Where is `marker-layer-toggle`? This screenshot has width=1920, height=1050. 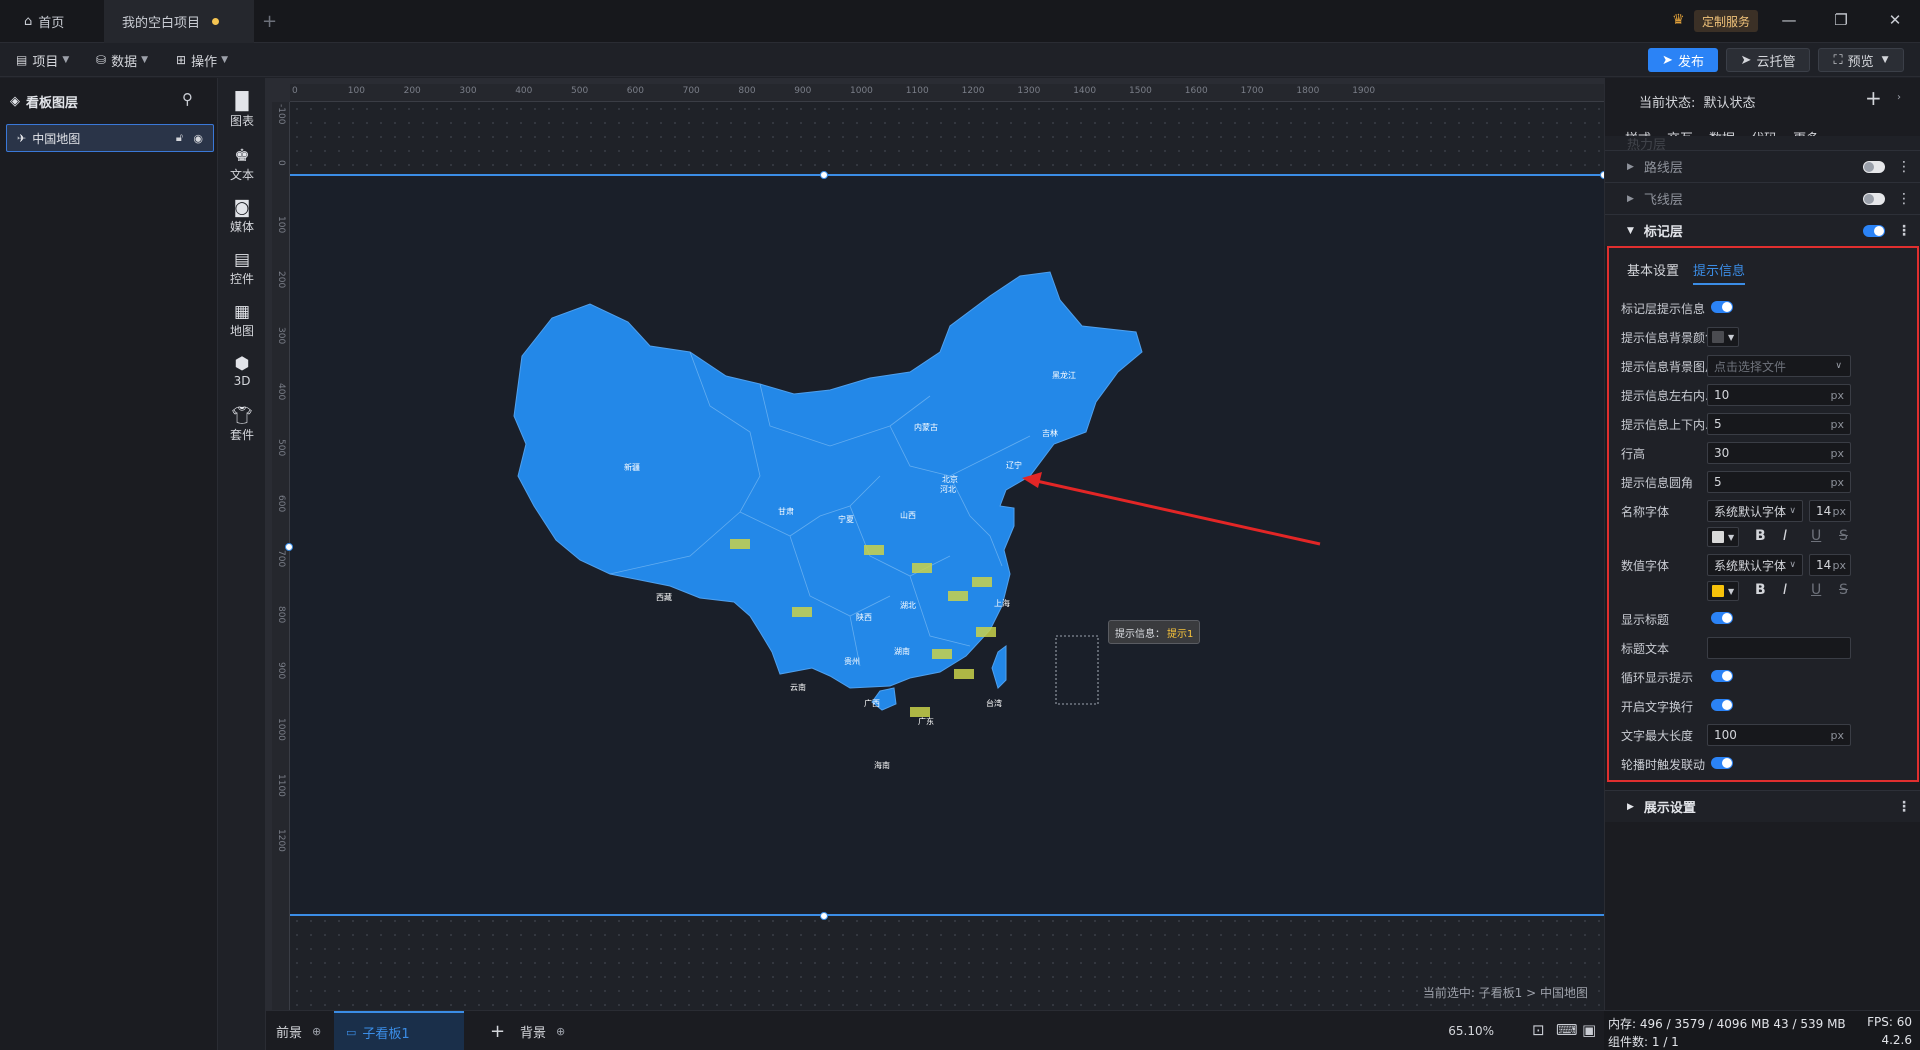 marker-layer-toggle is located at coordinates (1874, 231).